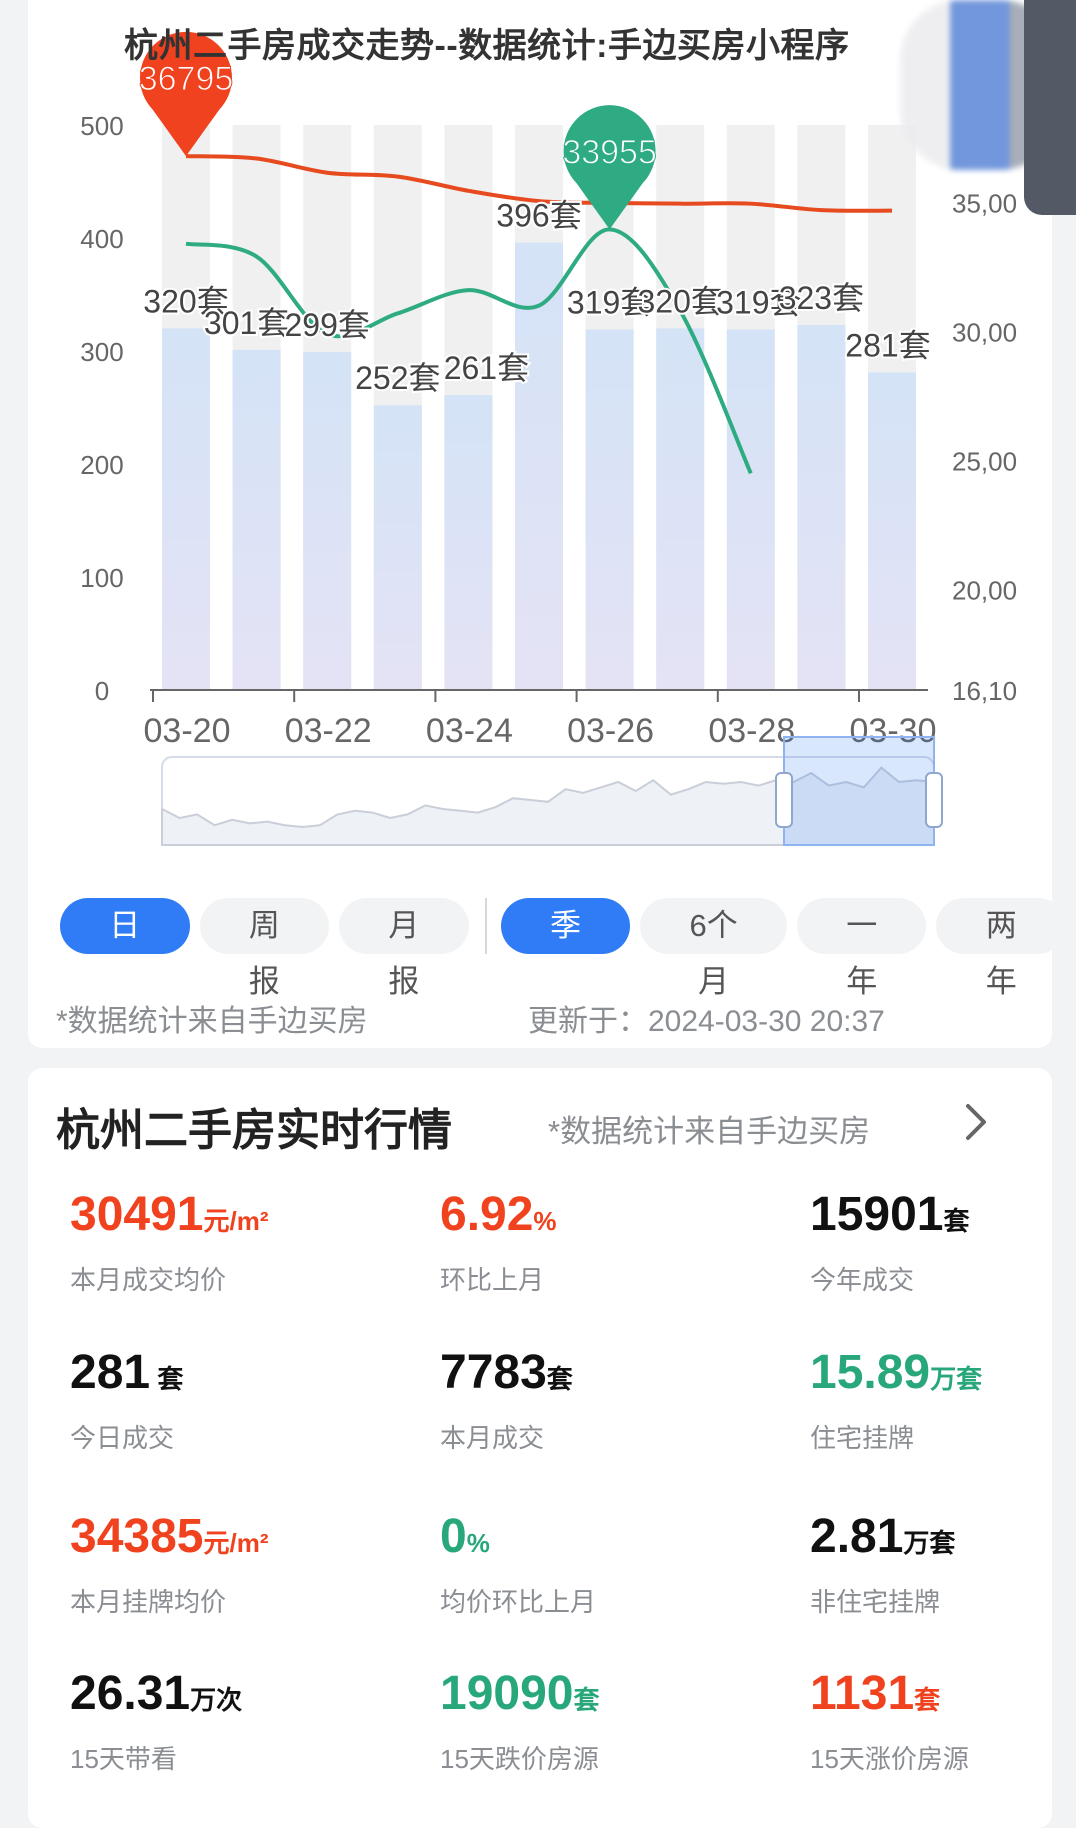  I want to click on stat-value: 34385元/m², so click(169, 1540).